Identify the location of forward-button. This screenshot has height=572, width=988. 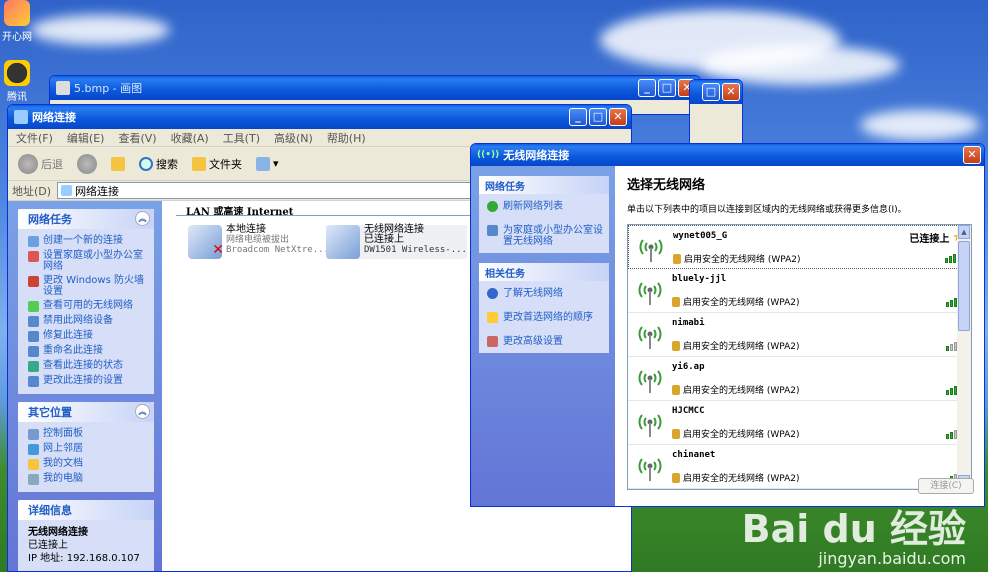
(87, 164).